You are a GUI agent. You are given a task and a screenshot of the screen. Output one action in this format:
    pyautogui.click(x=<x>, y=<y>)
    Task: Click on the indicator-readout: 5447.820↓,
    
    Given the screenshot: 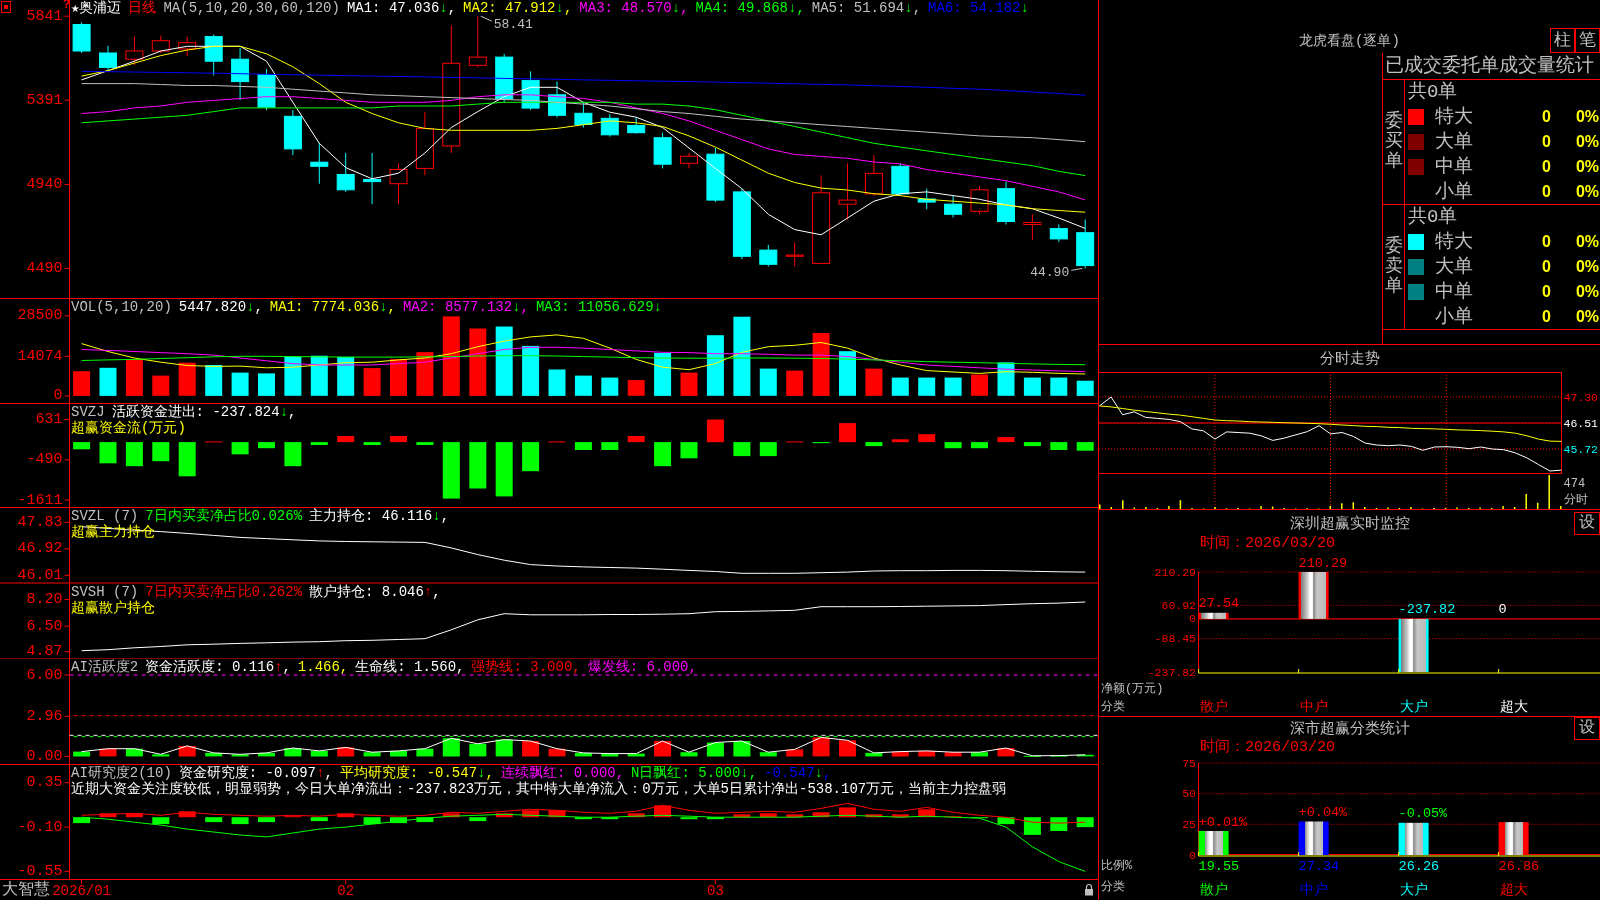 What is the action you would take?
    pyautogui.click(x=220, y=307)
    